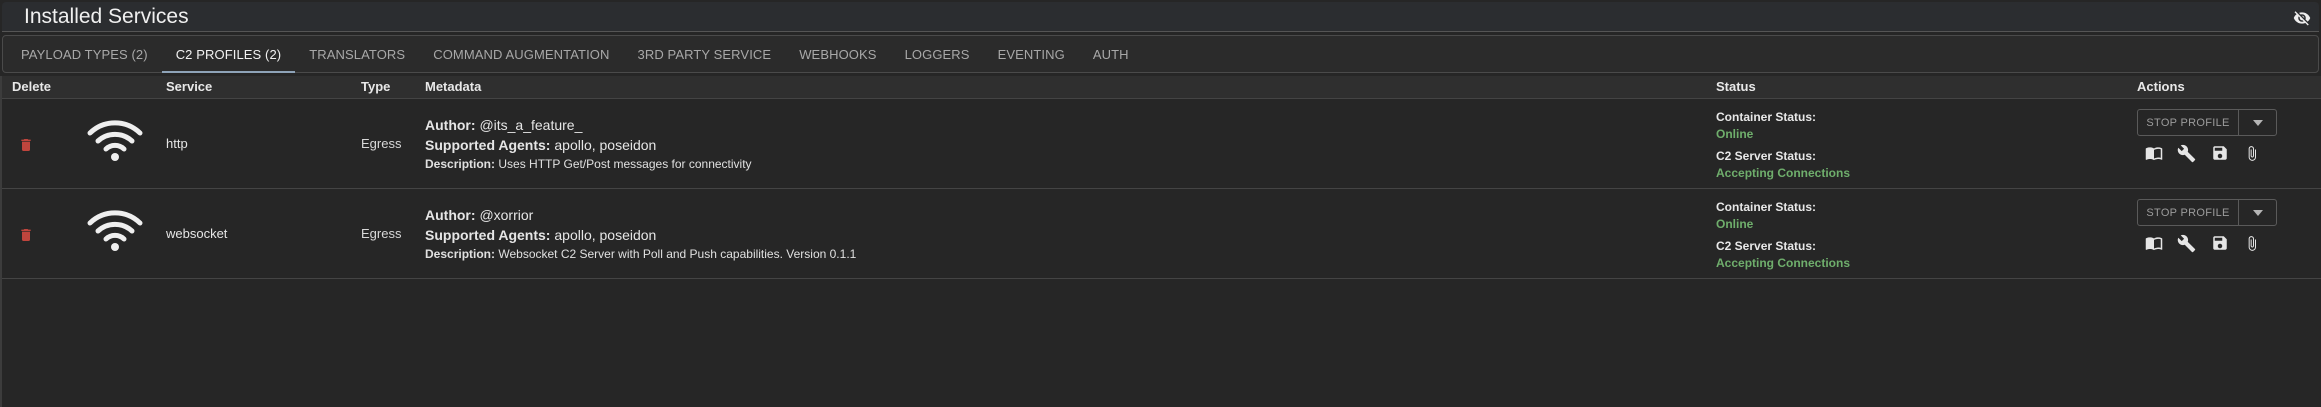 This screenshot has height=407, width=2321. What do you see at coordinates (1, 241) in the screenshot?
I see `left-divider` at bounding box center [1, 241].